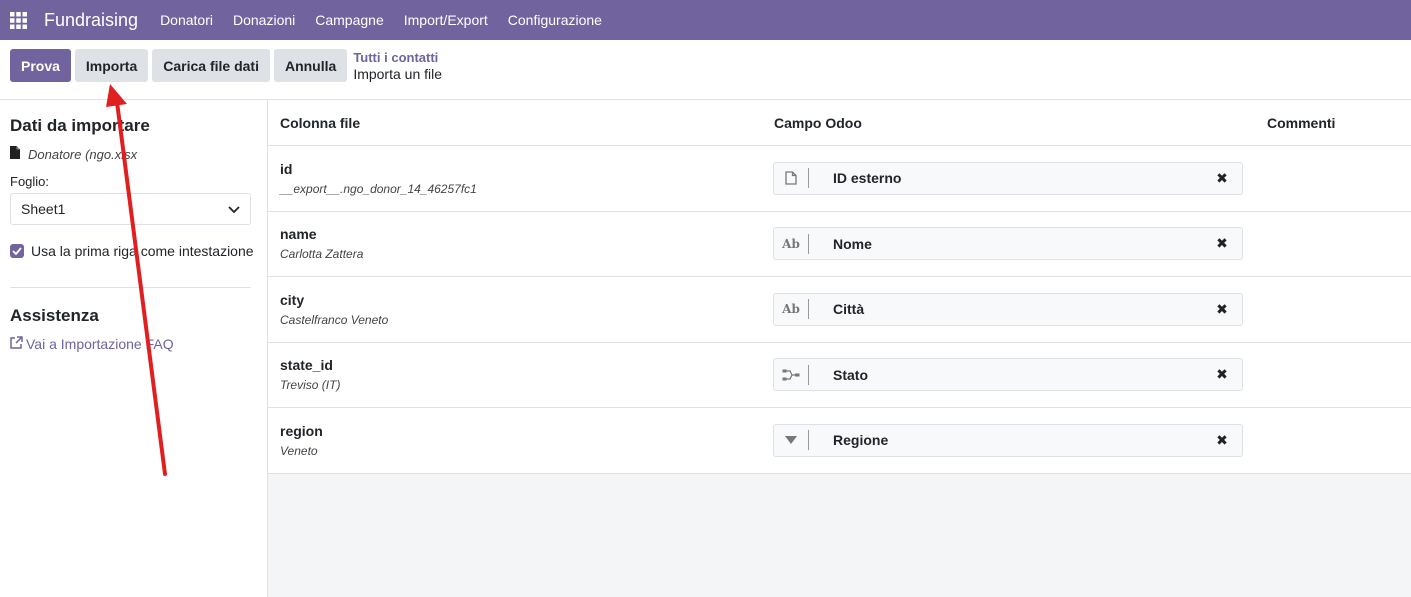 The image size is (1411, 597). I want to click on odoo-field-select: Ab Città ✖, so click(1008, 309).